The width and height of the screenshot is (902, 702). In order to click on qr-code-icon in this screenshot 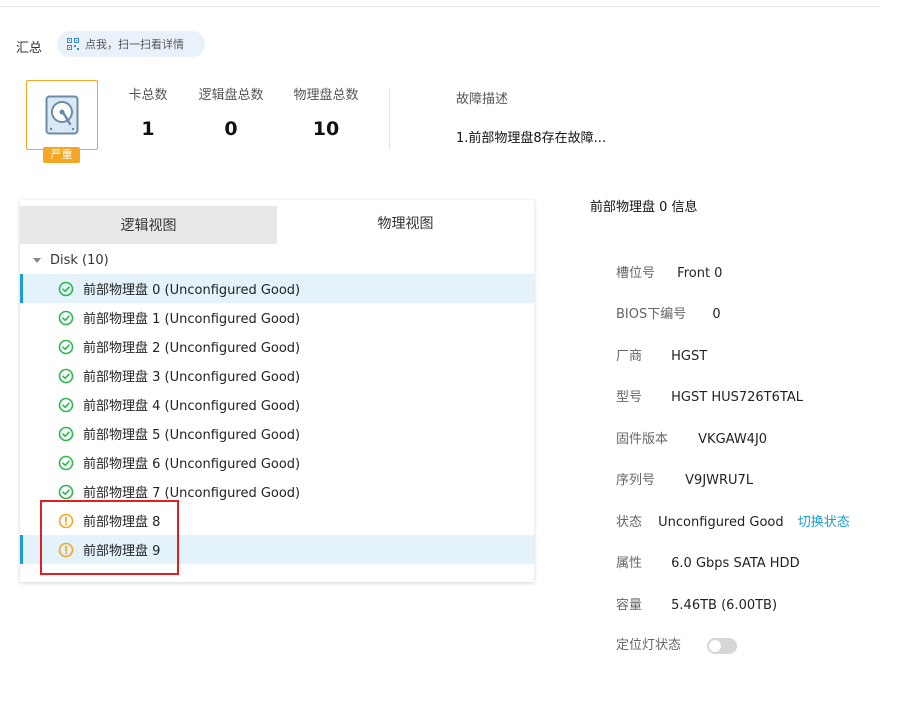, I will do `click(73, 44)`.